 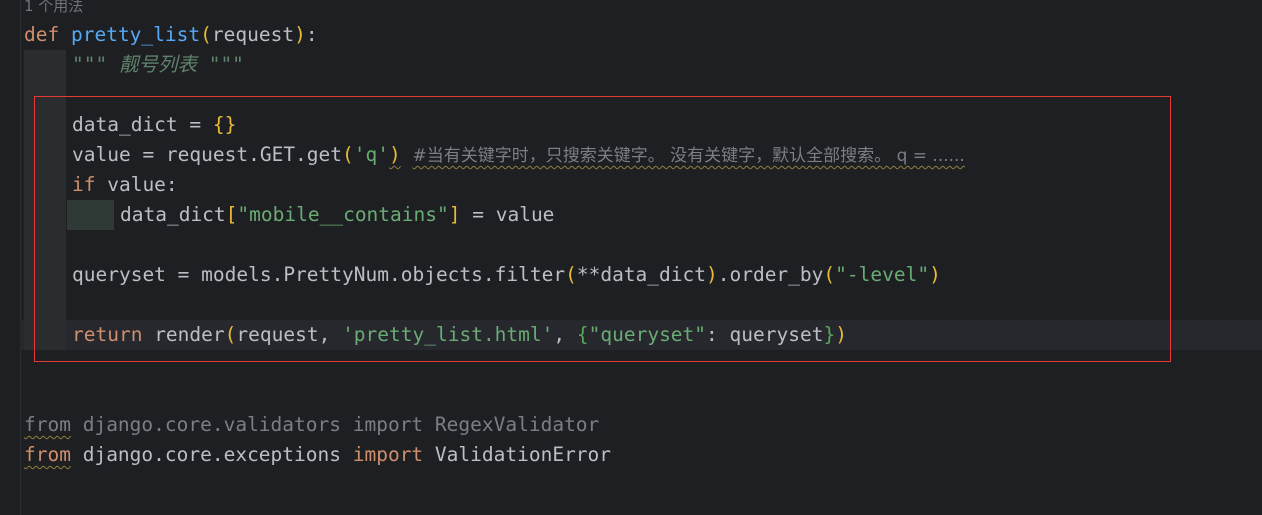 I want to click on module-exceptions: django.core.exceptions, so click(x=211, y=454).